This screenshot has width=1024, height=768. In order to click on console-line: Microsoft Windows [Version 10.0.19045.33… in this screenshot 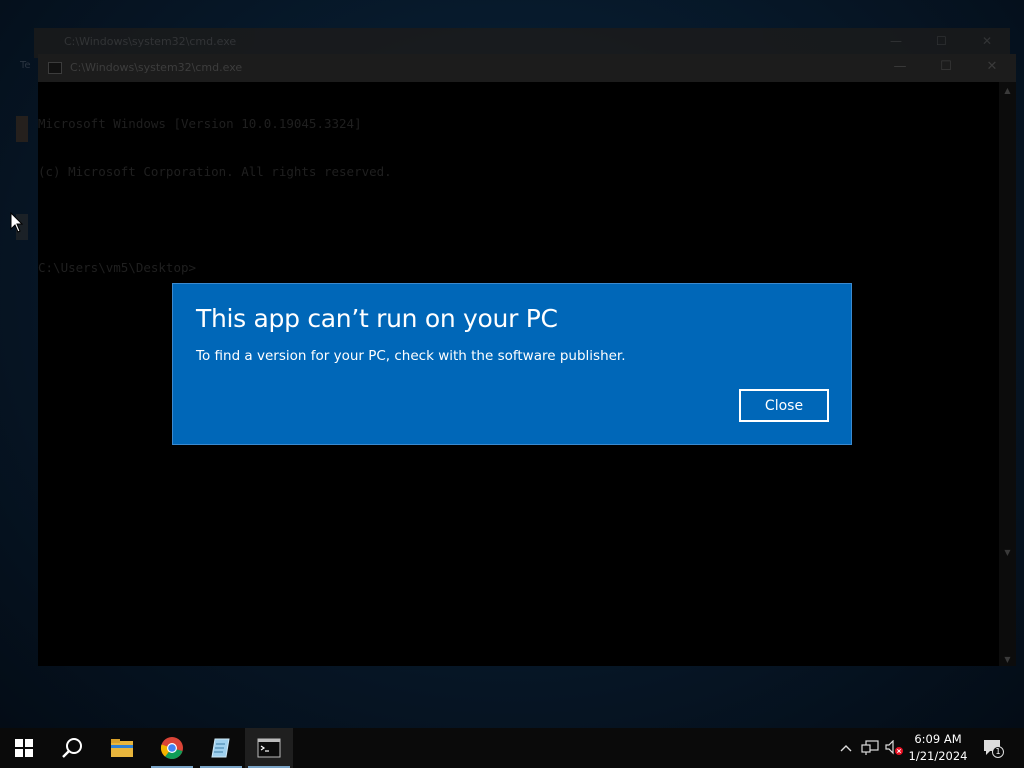, I will do `click(200, 123)`.